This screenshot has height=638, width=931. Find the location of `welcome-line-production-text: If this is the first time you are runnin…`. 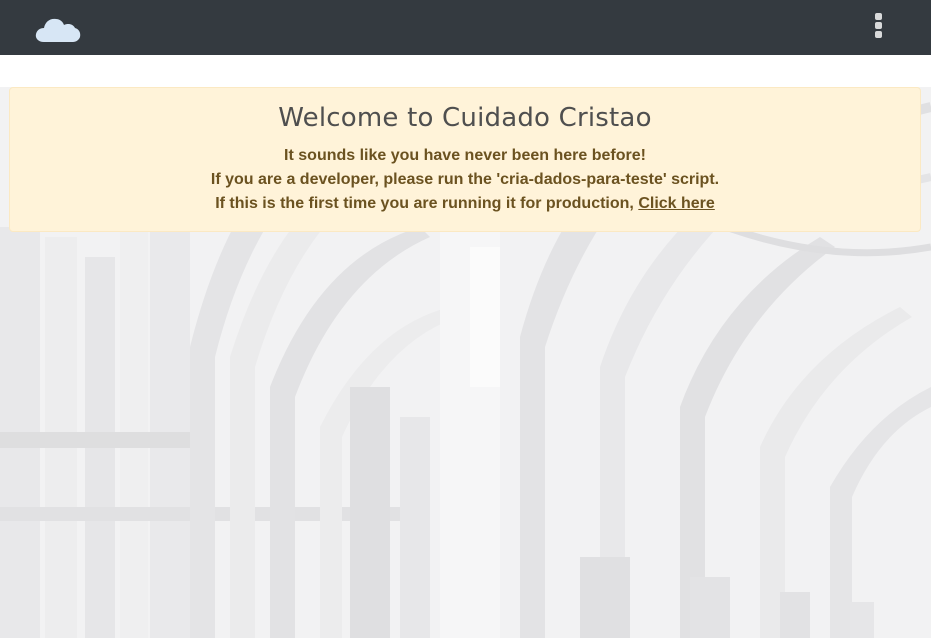

welcome-line-production-text: If this is the first time you are runnin… is located at coordinates (427, 203).